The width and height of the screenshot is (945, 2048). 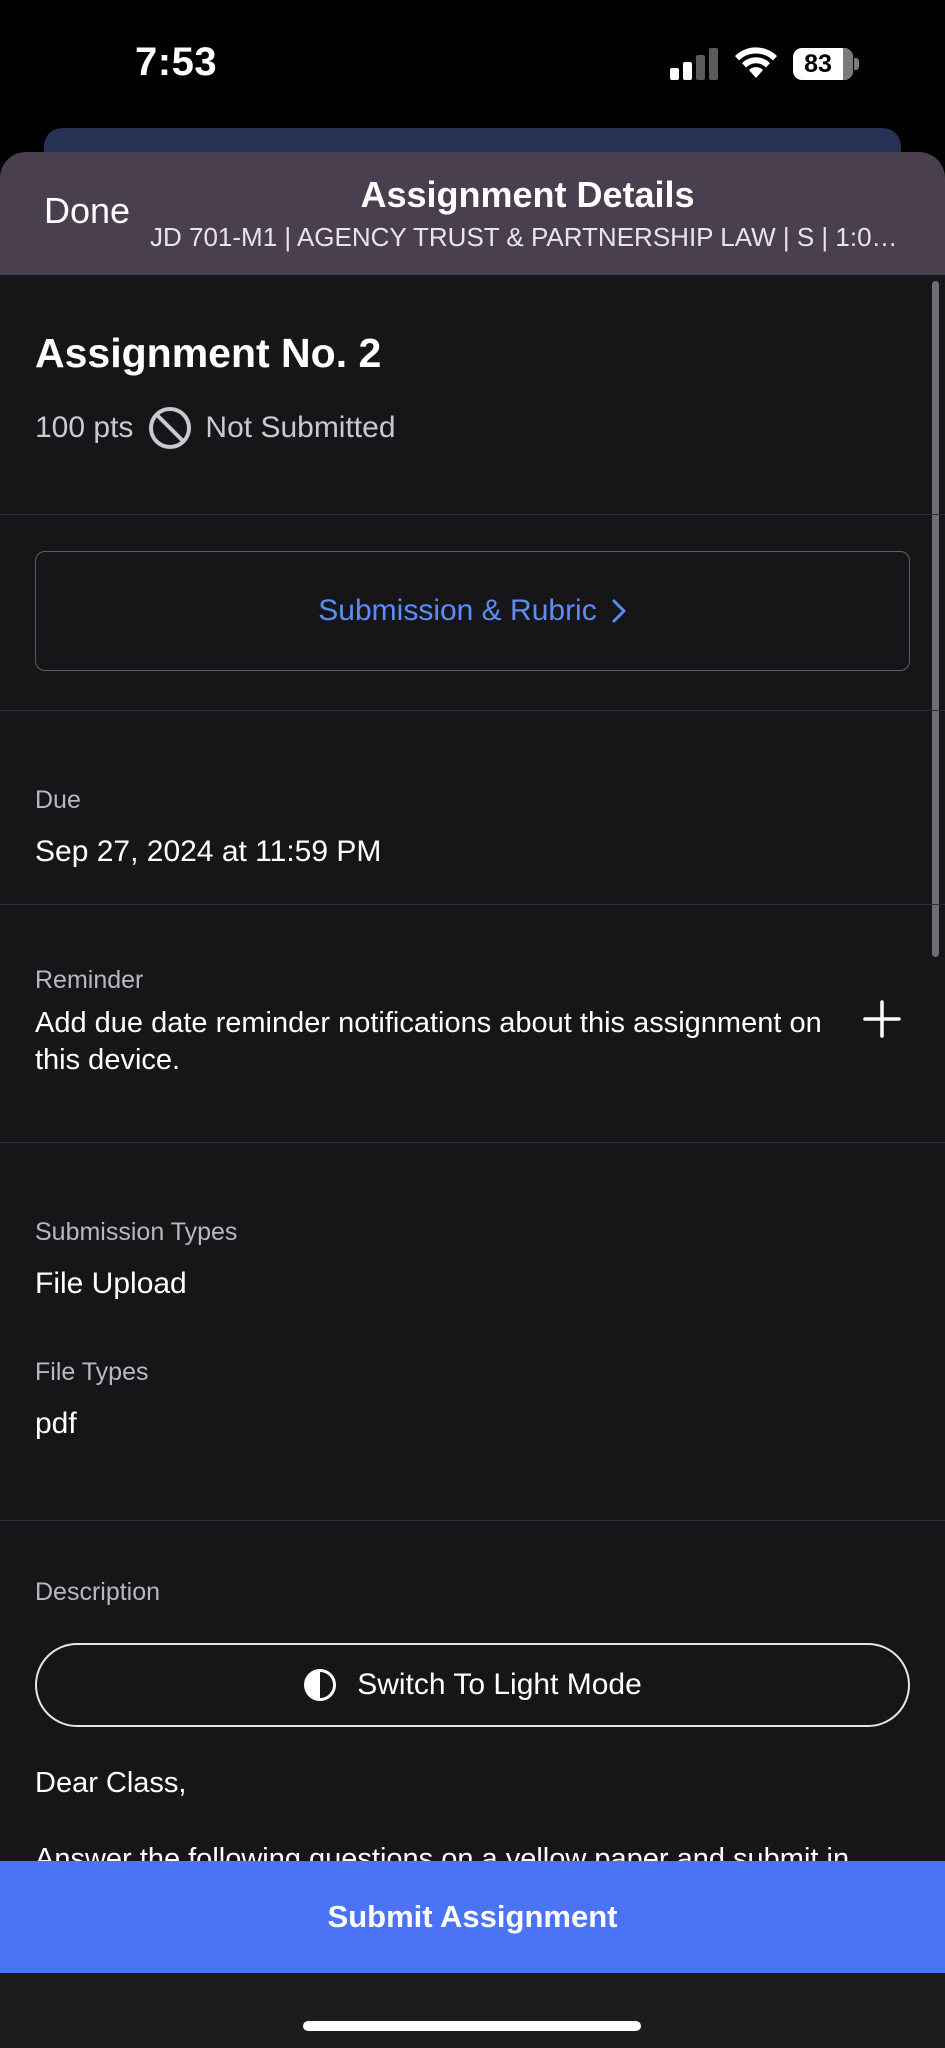 What do you see at coordinates (300, 427) in the screenshot?
I see `submission-status: Not Submitted` at bounding box center [300, 427].